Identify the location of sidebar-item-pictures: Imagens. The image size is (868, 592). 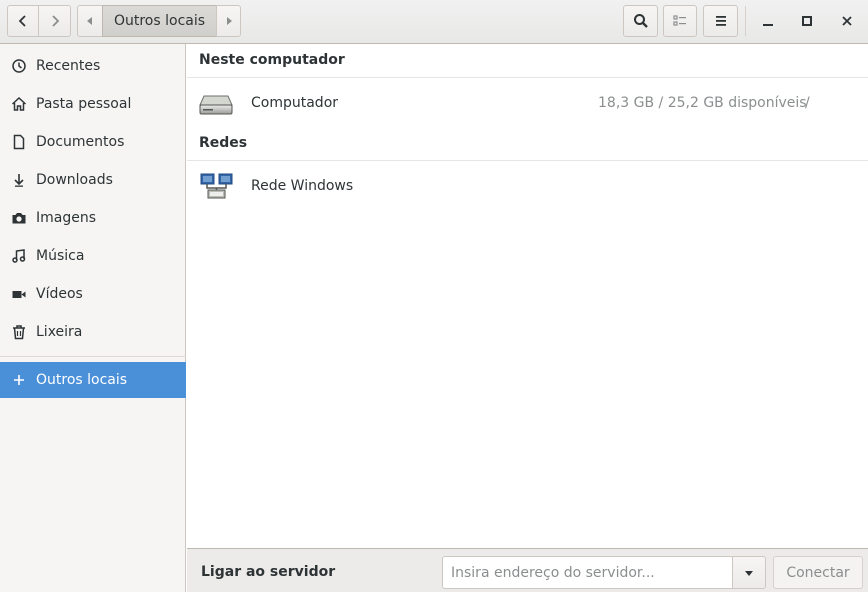
(93, 218).